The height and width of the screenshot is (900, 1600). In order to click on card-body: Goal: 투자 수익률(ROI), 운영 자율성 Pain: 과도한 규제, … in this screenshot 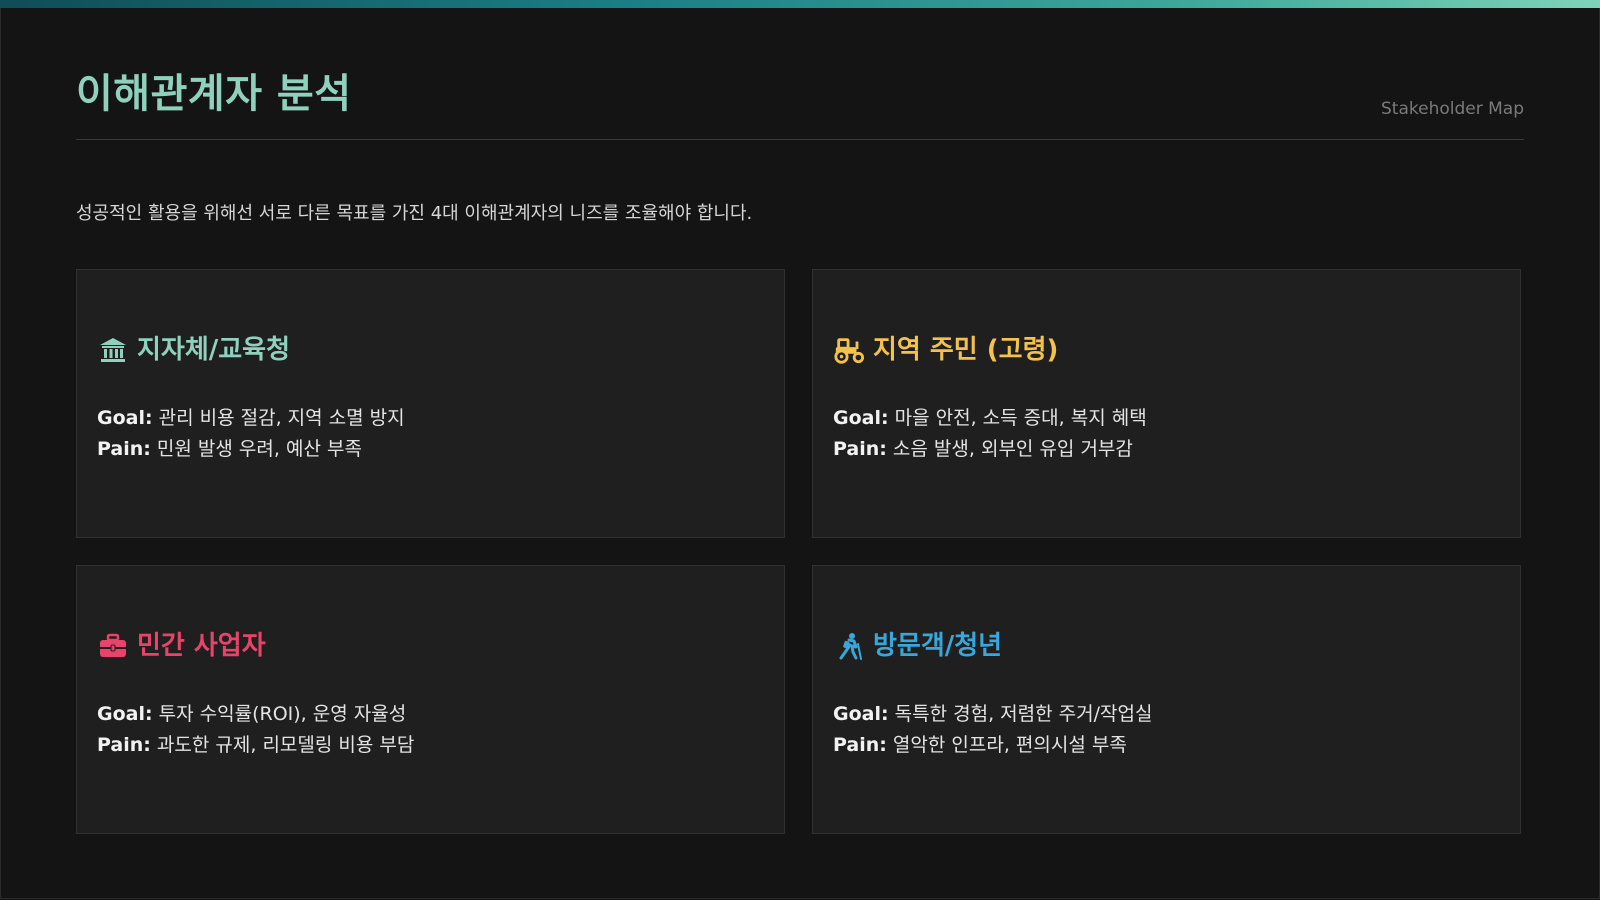, I will do `click(255, 730)`.